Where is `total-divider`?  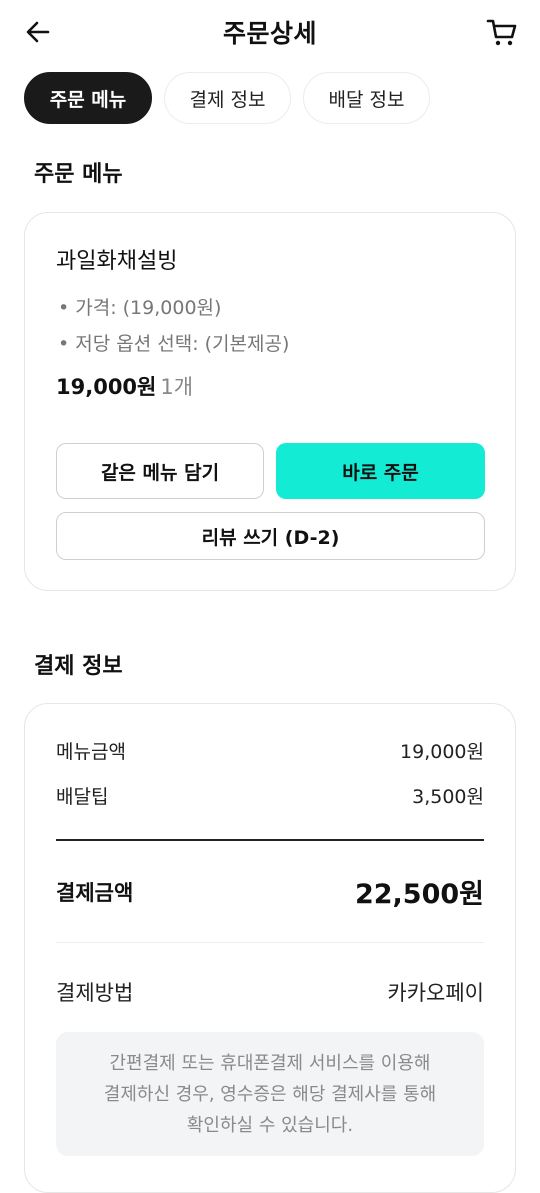 total-divider is located at coordinates (270, 840).